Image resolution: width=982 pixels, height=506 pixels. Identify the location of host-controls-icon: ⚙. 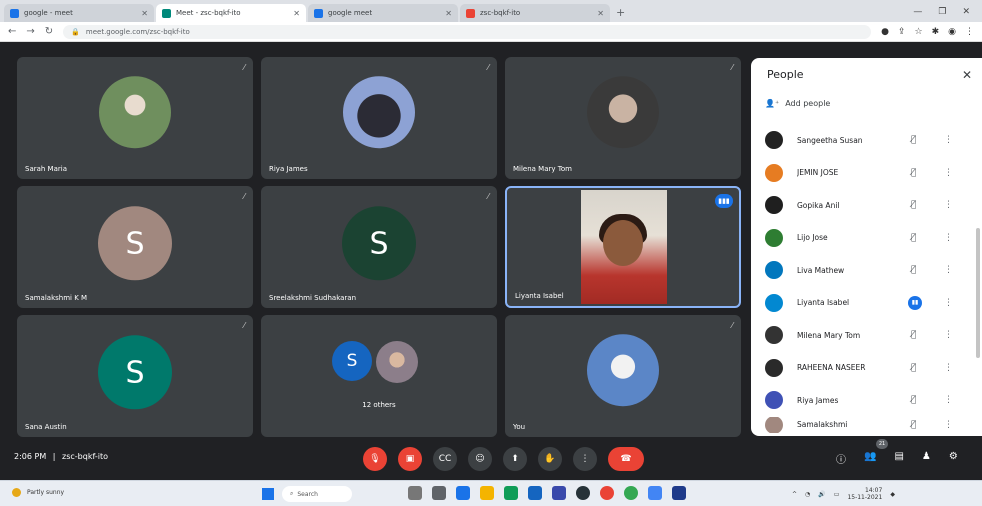
(953, 458).